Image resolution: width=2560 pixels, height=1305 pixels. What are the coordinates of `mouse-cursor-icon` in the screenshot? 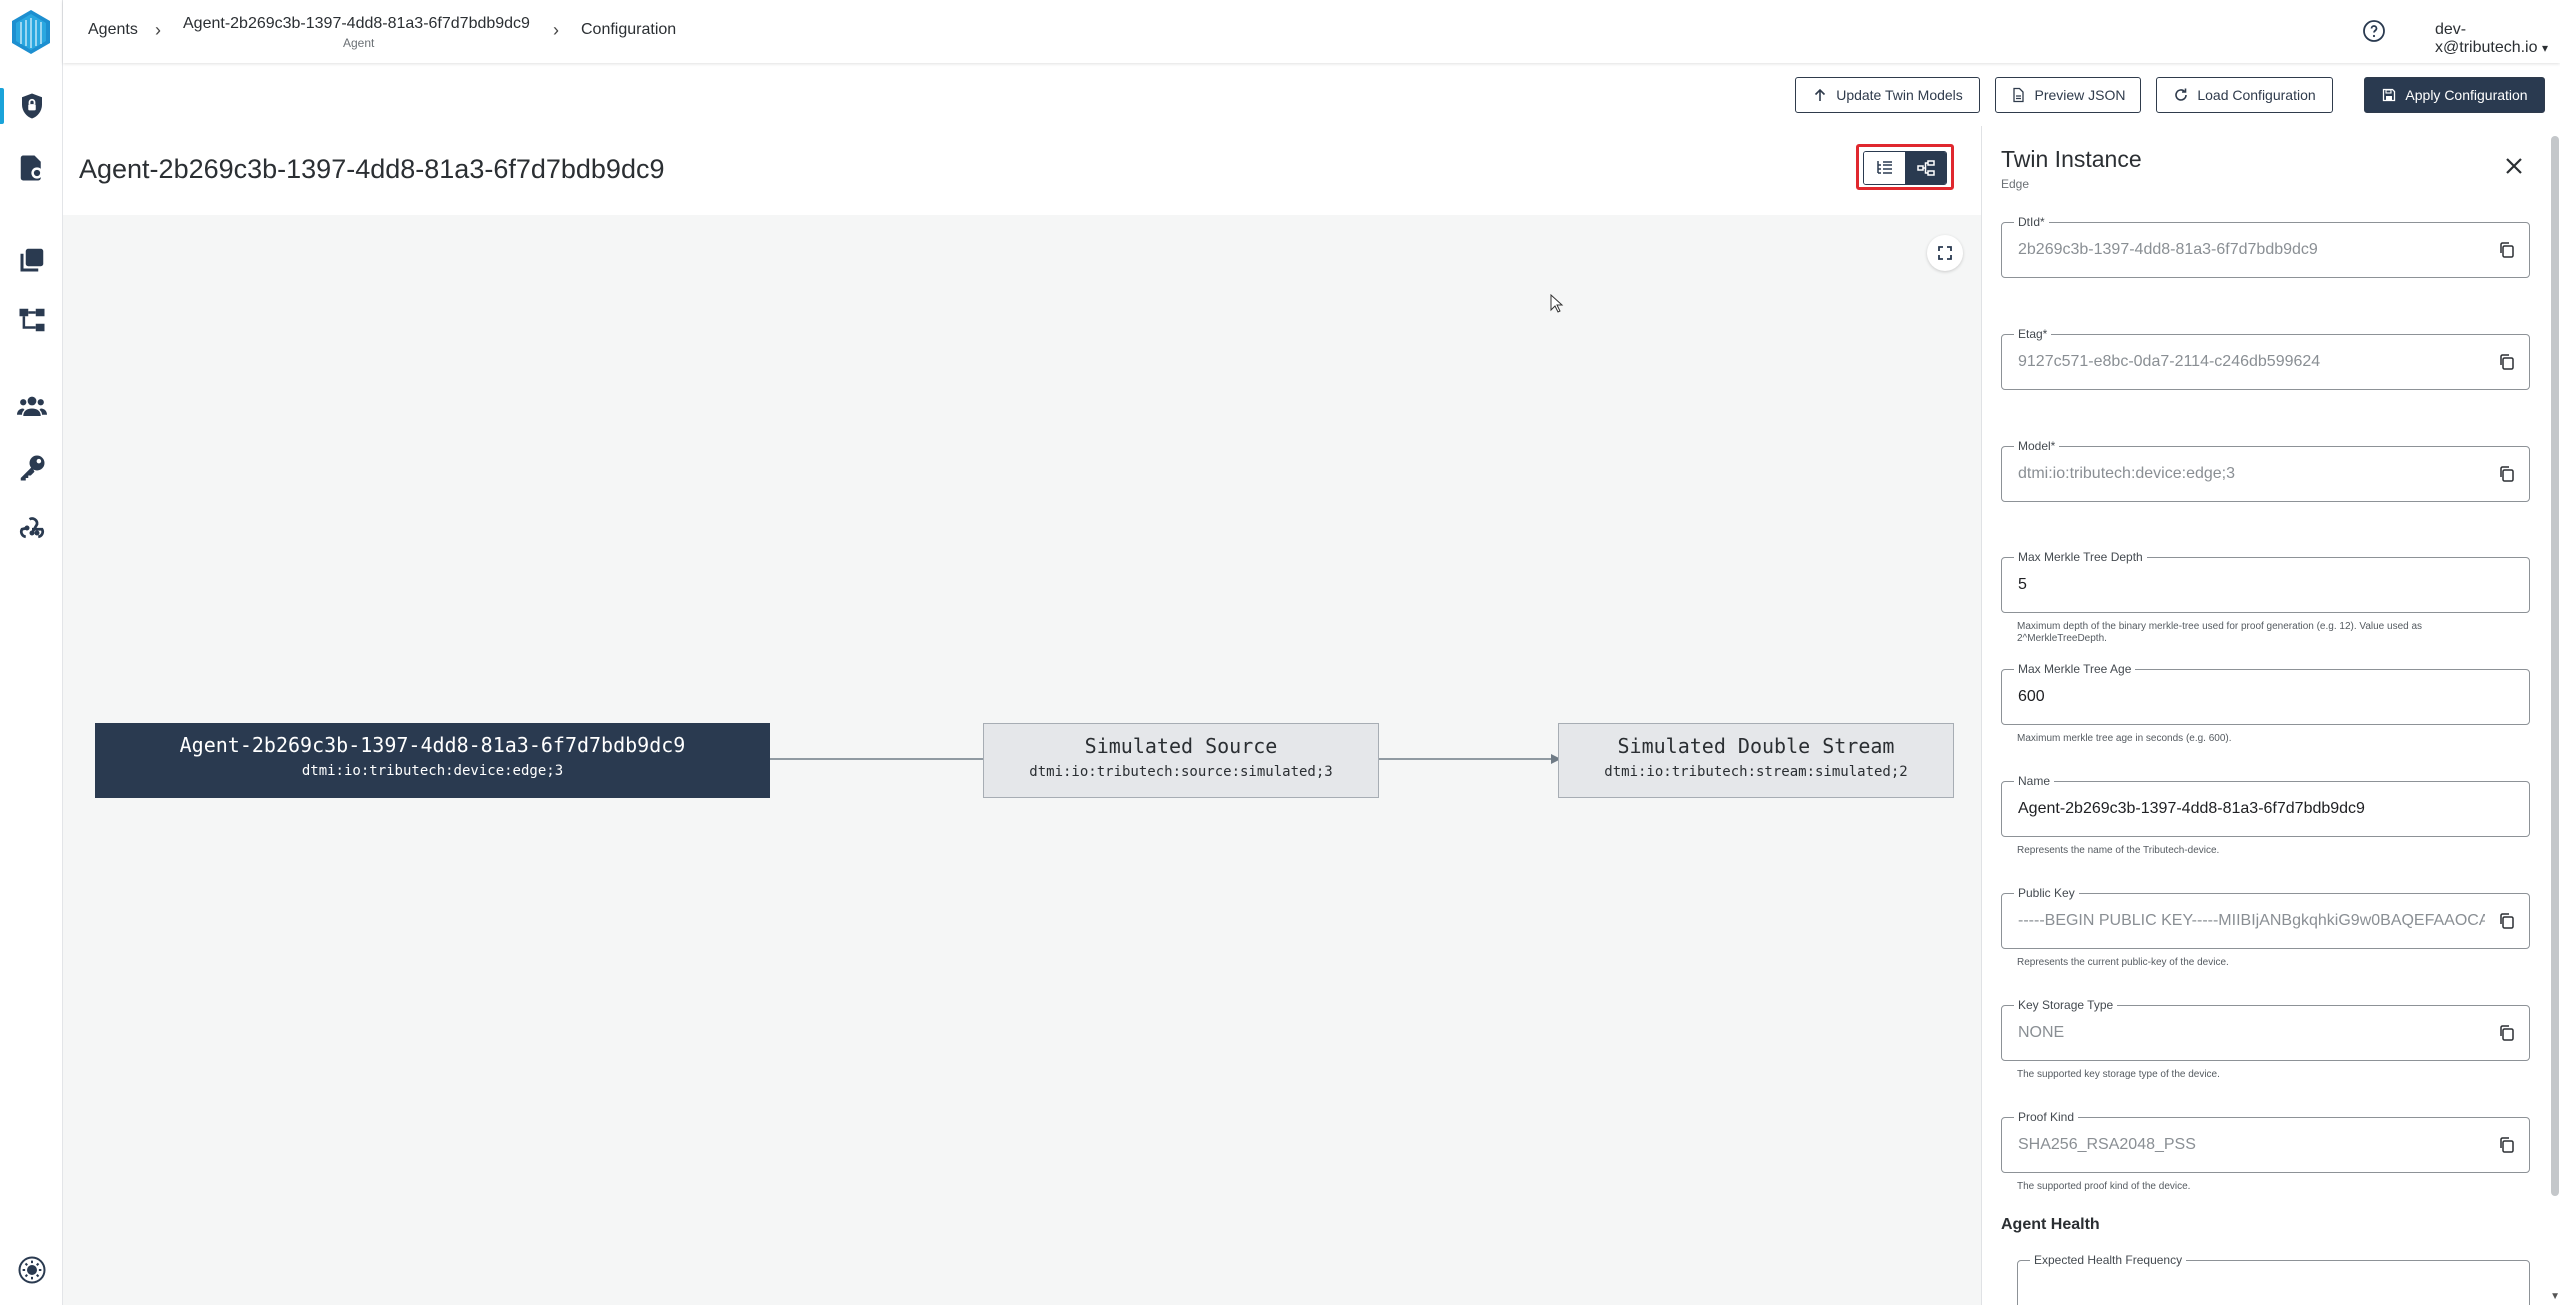 It's located at (1557, 303).